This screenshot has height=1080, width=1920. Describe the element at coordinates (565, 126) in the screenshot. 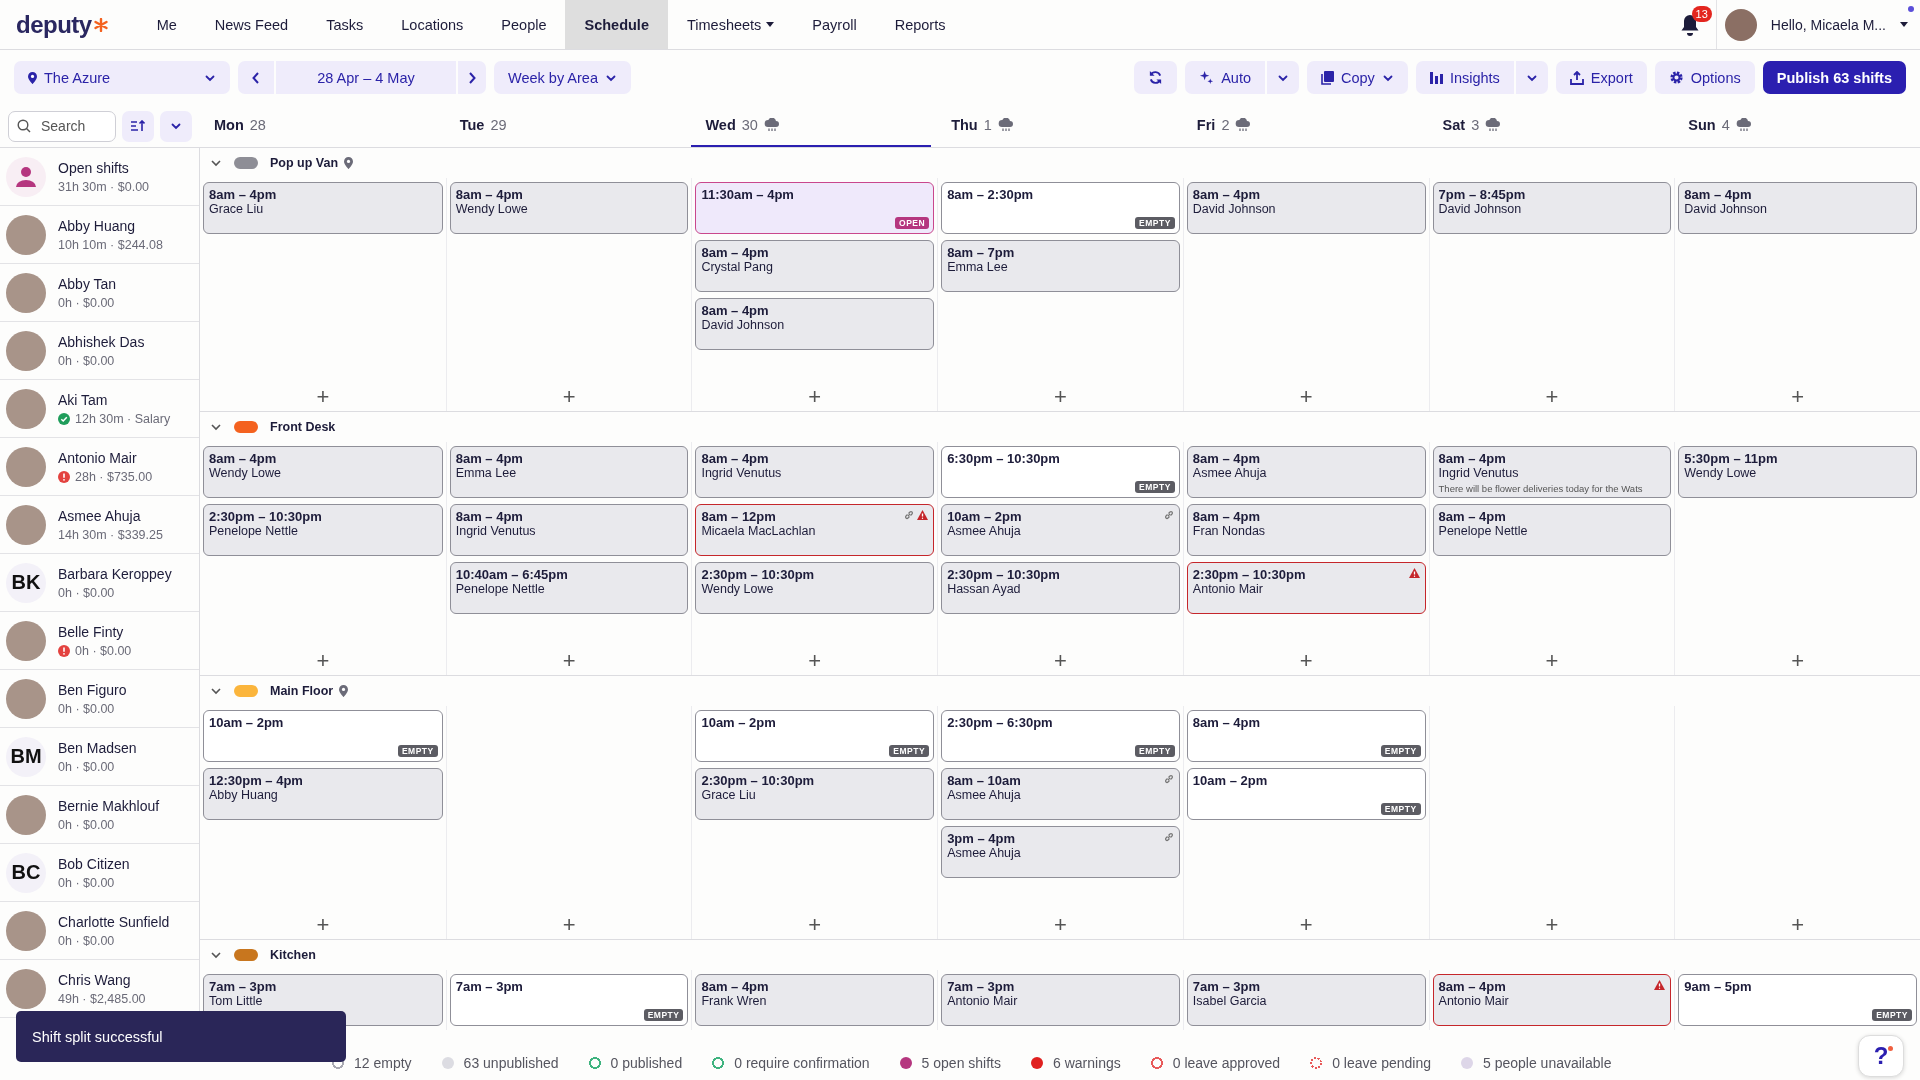

I see `day-tab: Tue 29` at that location.